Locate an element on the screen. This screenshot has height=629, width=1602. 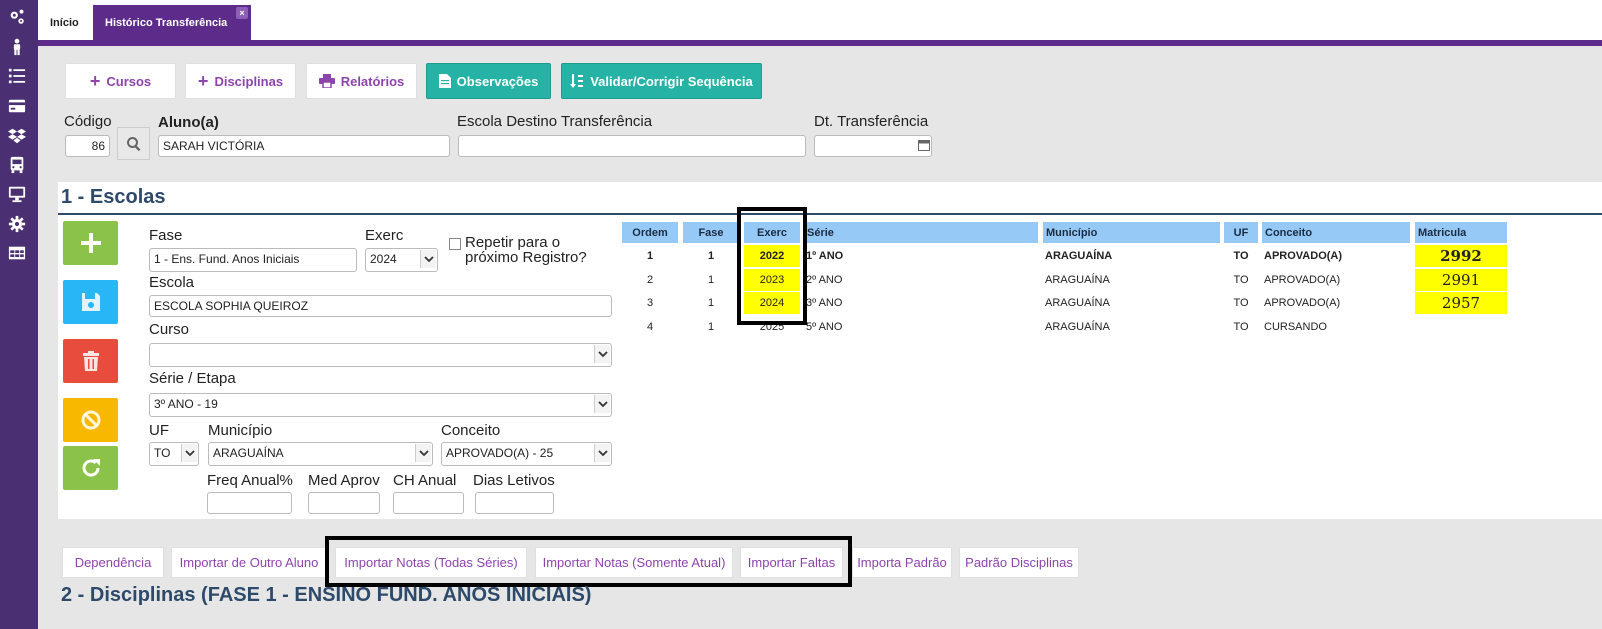
tab-padrao-disciplinas: Padrão Disciplinas is located at coordinates (1019, 562).